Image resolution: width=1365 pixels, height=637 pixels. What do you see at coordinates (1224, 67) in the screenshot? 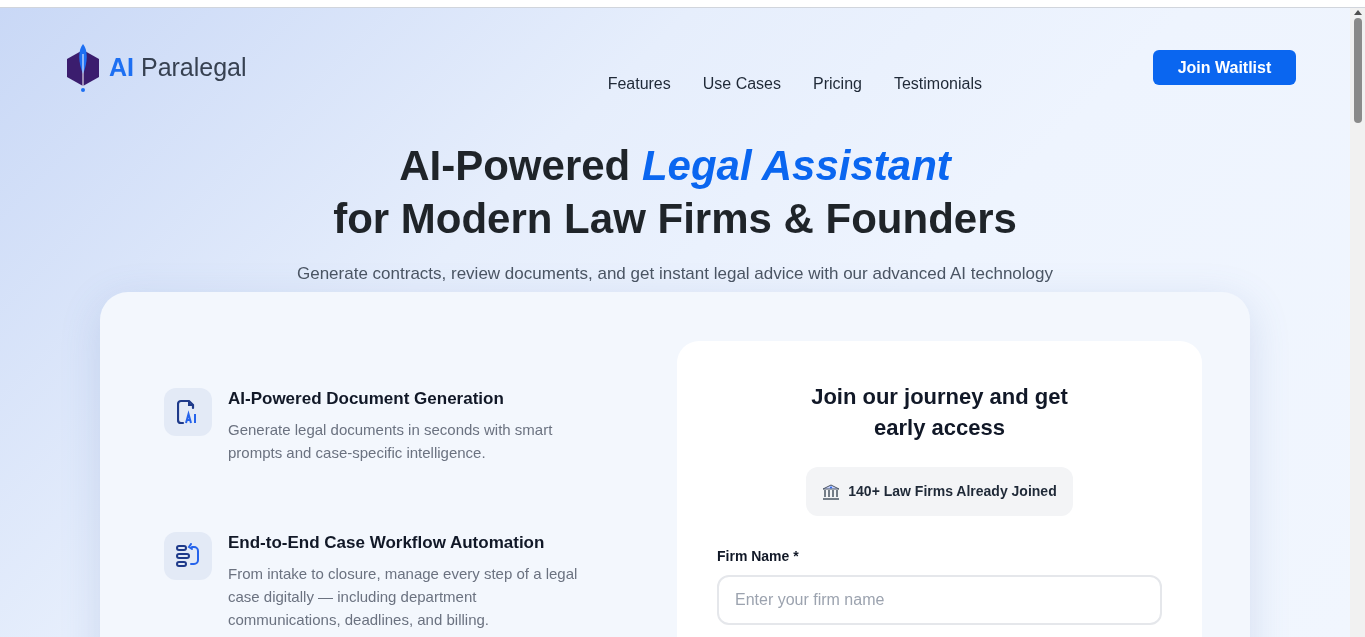
I see `join-waitlist-button: Join Waitlist` at bounding box center [1224, 67].